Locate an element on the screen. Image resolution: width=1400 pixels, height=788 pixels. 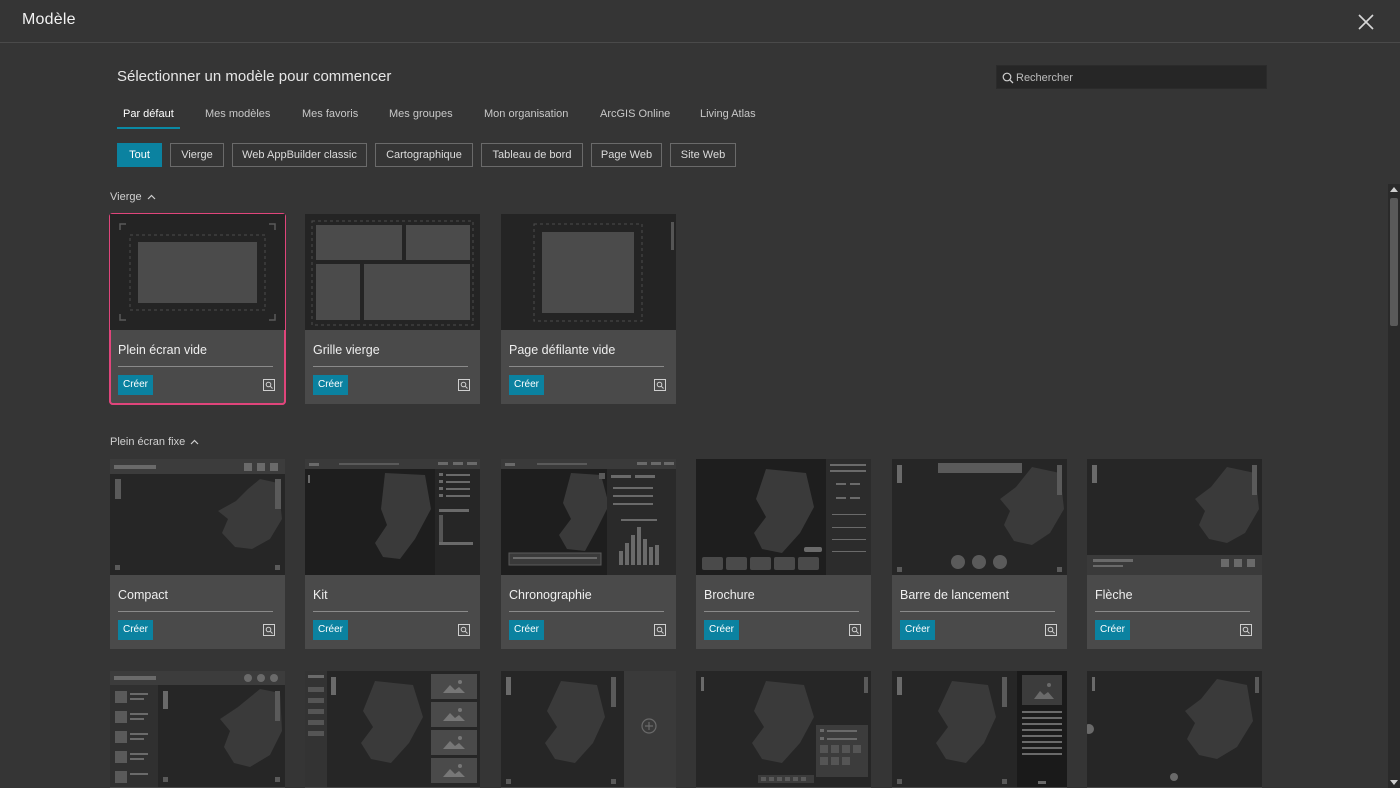
template-card-chronographie: Chronographie Créer is located at coordinates (588, 554).